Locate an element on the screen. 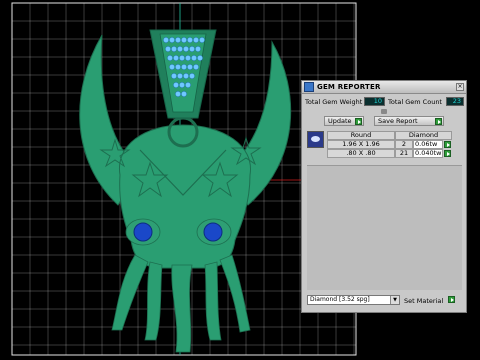 This screenshot has height=360, width=480. row-2-arrow-icon is located at coordinates (447, 153).